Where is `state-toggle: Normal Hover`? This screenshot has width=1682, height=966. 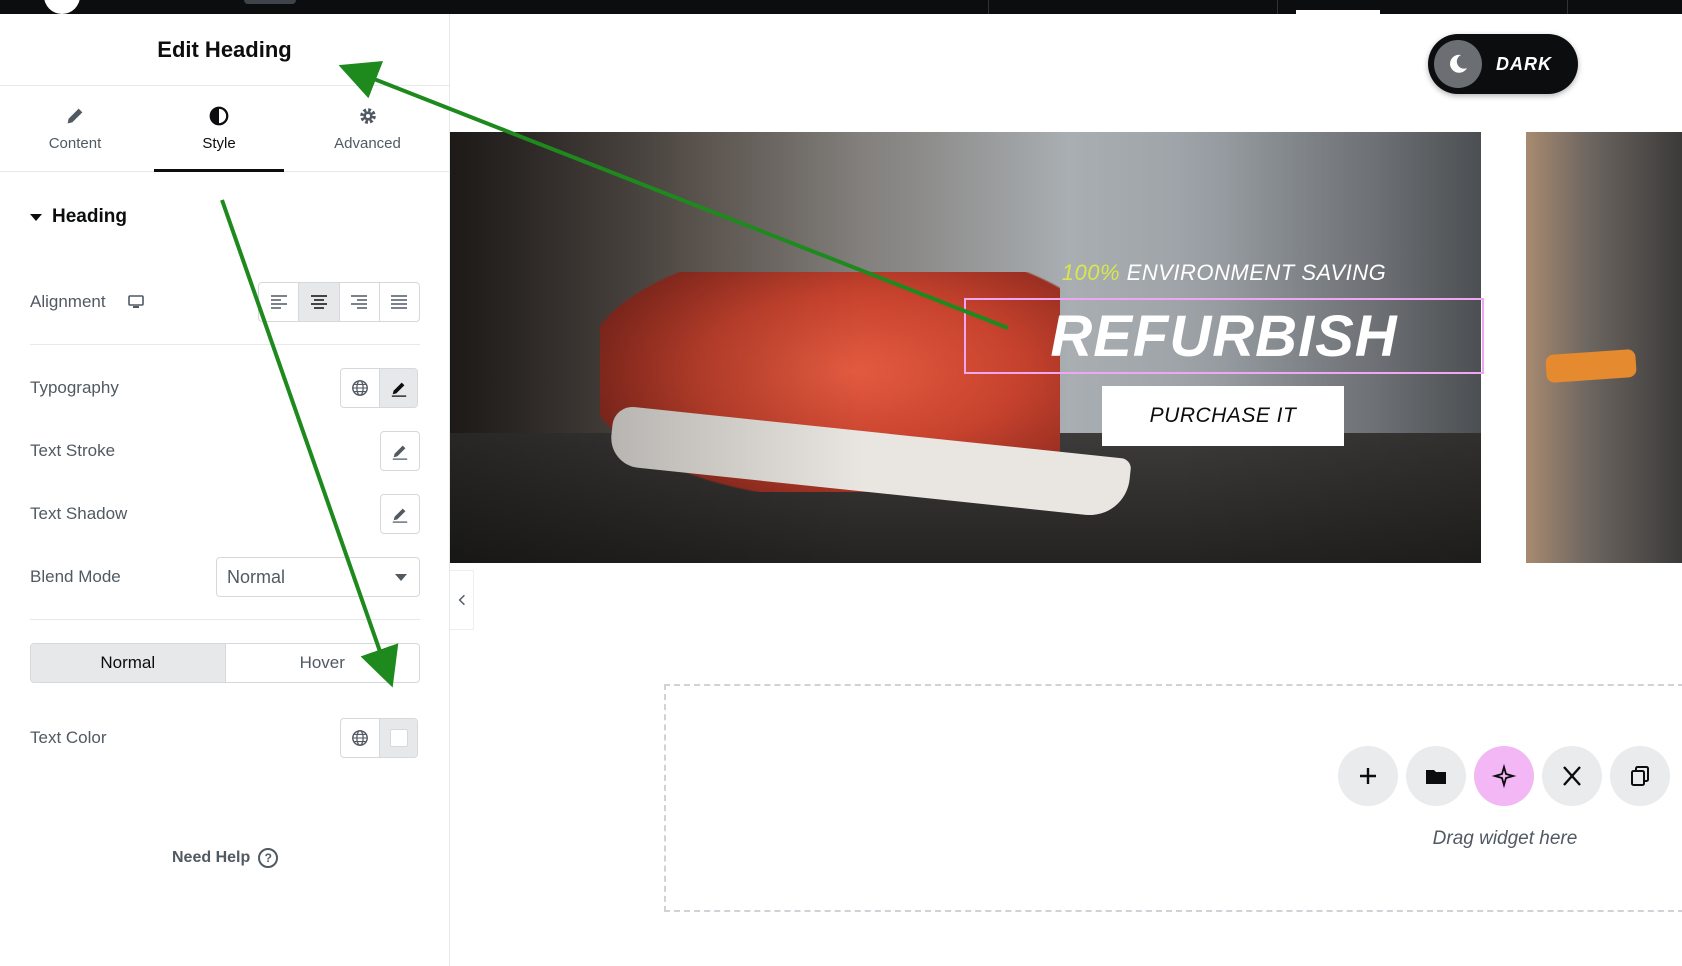 state-toggle: Normal Hover is located at coordinates (225, 663).